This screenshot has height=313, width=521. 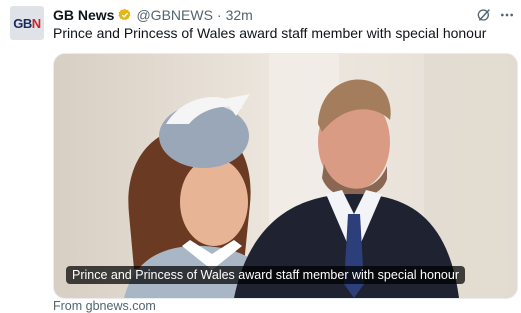 What do you see at coordinates (239, 15) in the screenshot?
I see `timestamp: 32m` at bounding box center [239, 15].